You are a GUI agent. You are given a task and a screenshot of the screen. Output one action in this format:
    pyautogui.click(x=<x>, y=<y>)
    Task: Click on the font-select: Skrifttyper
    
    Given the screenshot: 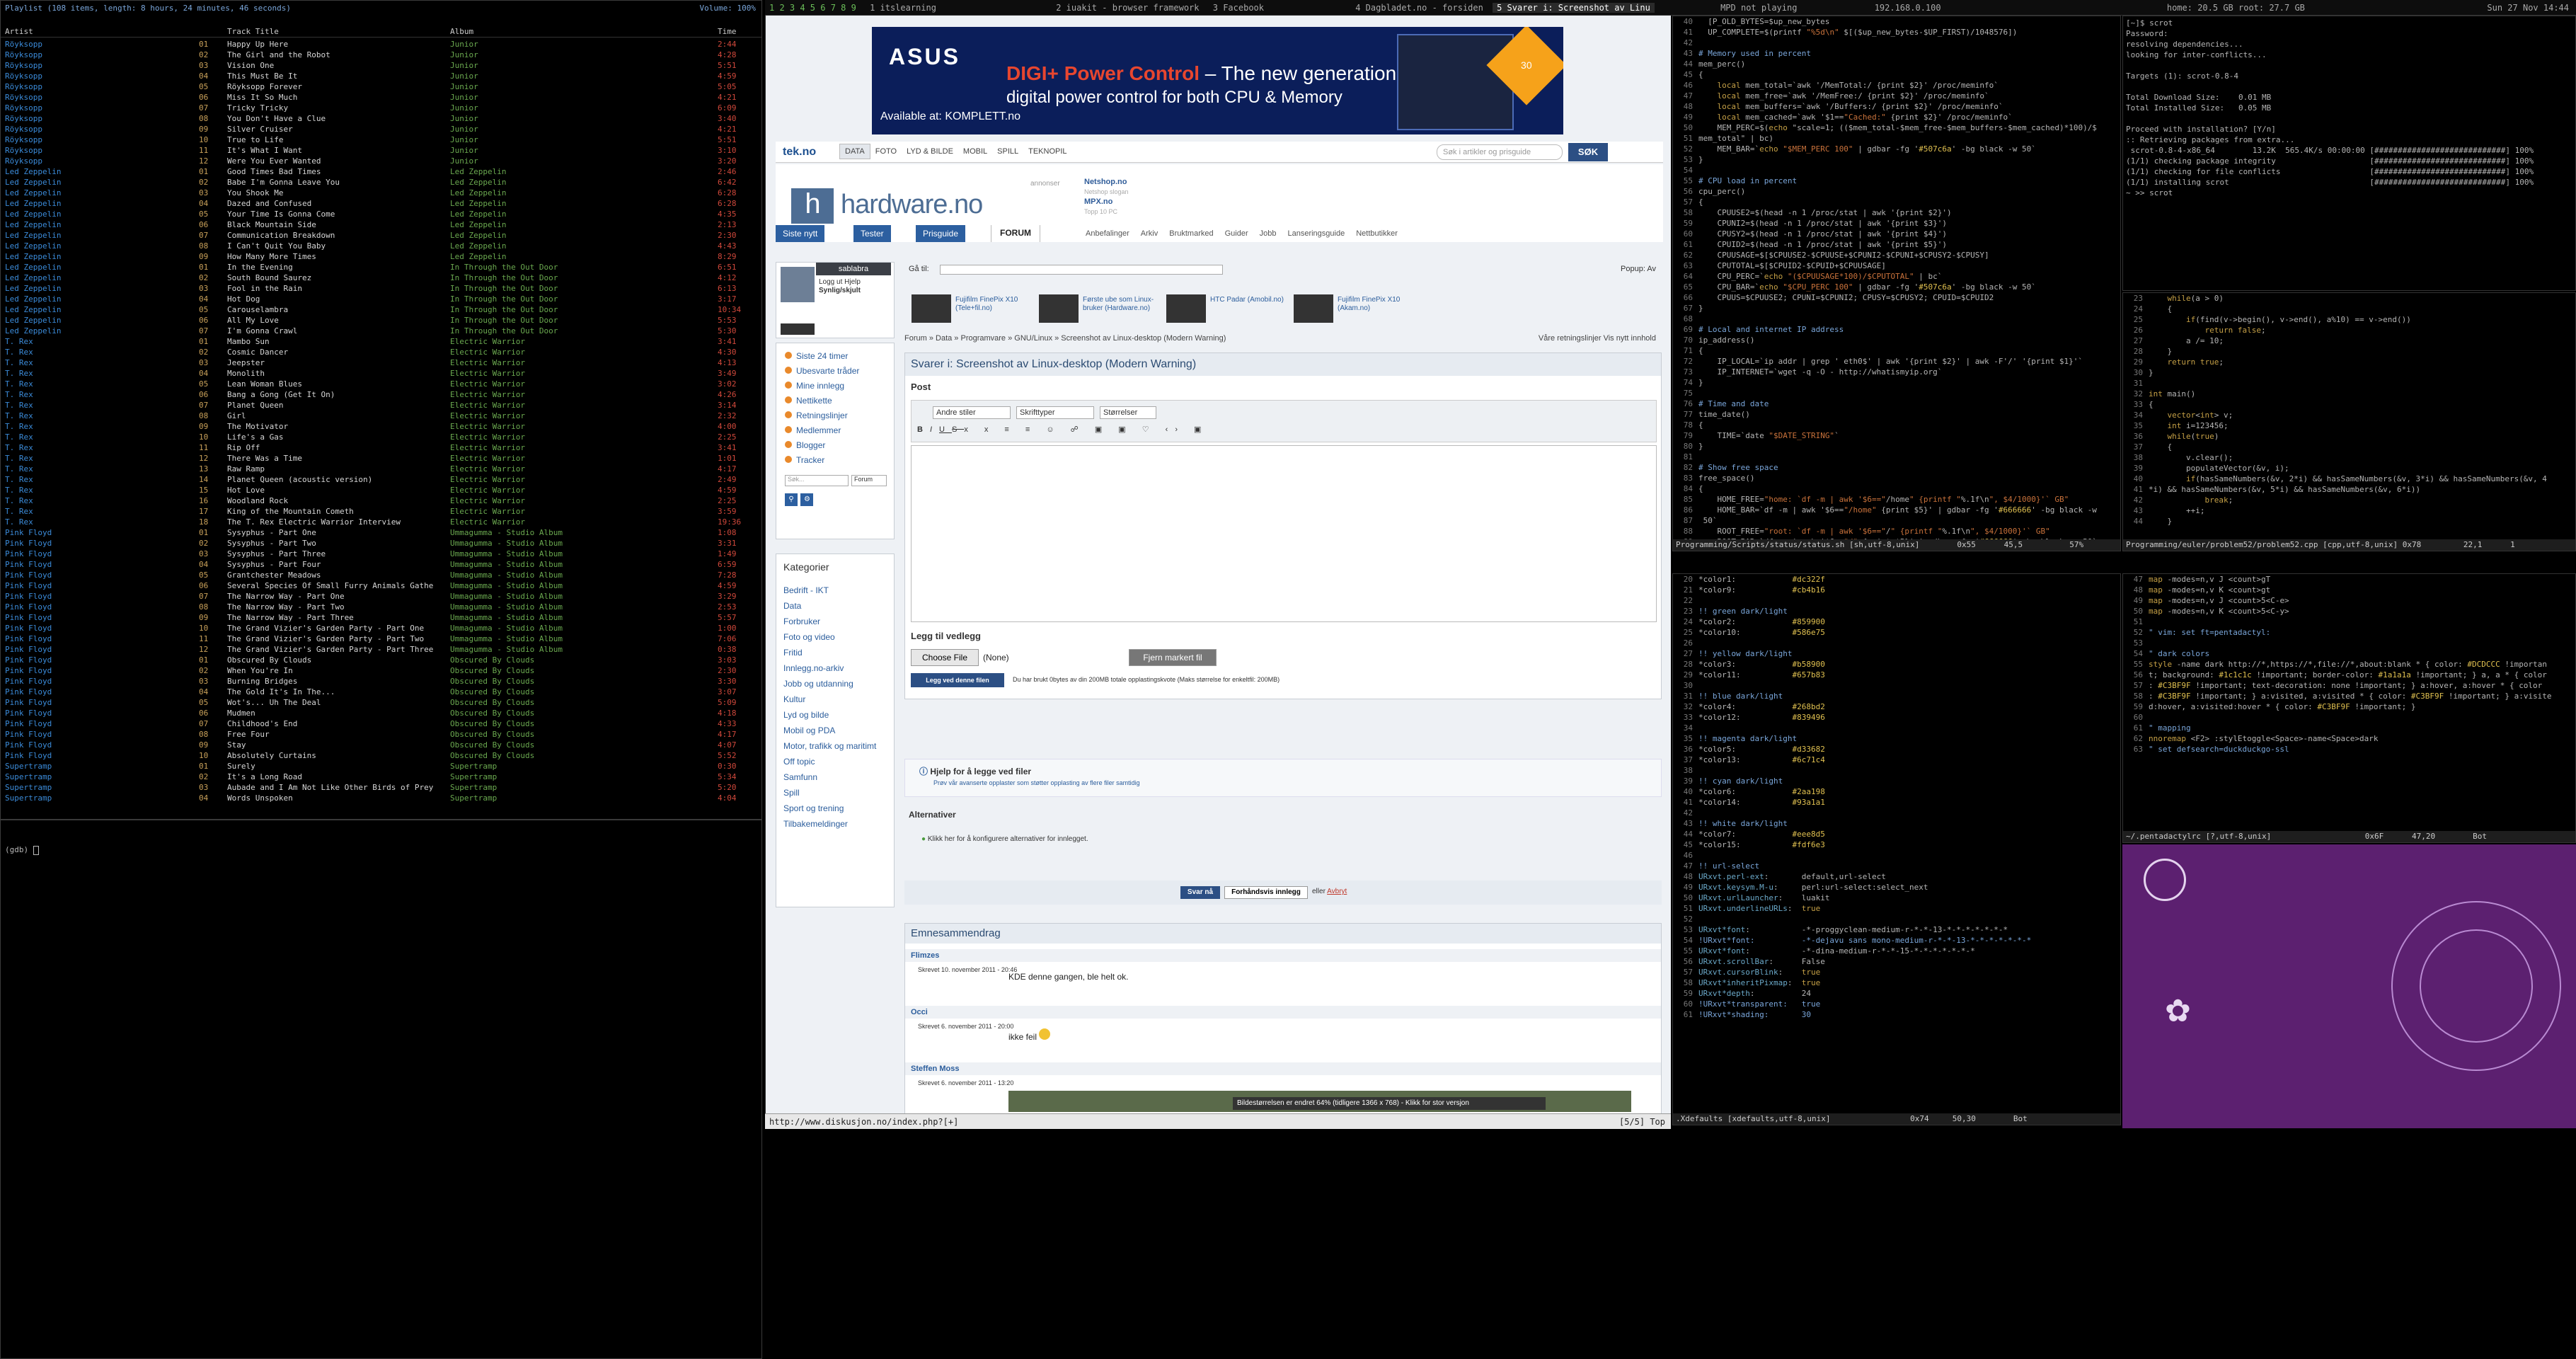 What is the action you would take?
    pyautogui.click(x=1055, y=412)
    